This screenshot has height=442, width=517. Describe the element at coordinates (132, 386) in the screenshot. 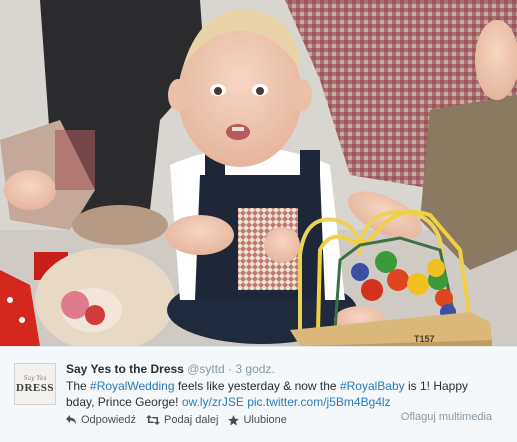

I see `hashtag-royalwedding: #RoyalWedding` at that location.